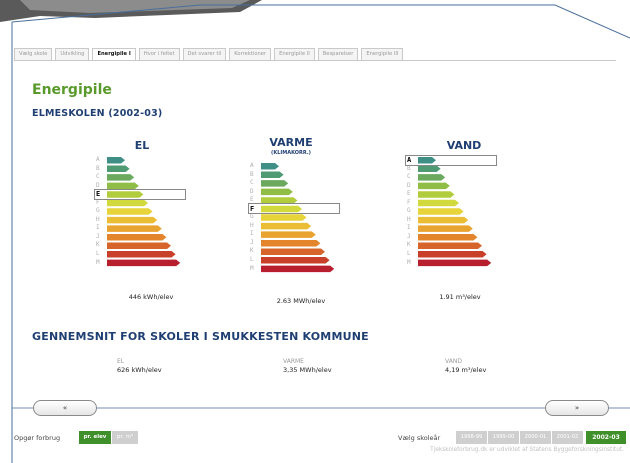 This screenshot has width=630, height=463. I want to click on year-select-label: Vælg skoleår, so click(419, 438).